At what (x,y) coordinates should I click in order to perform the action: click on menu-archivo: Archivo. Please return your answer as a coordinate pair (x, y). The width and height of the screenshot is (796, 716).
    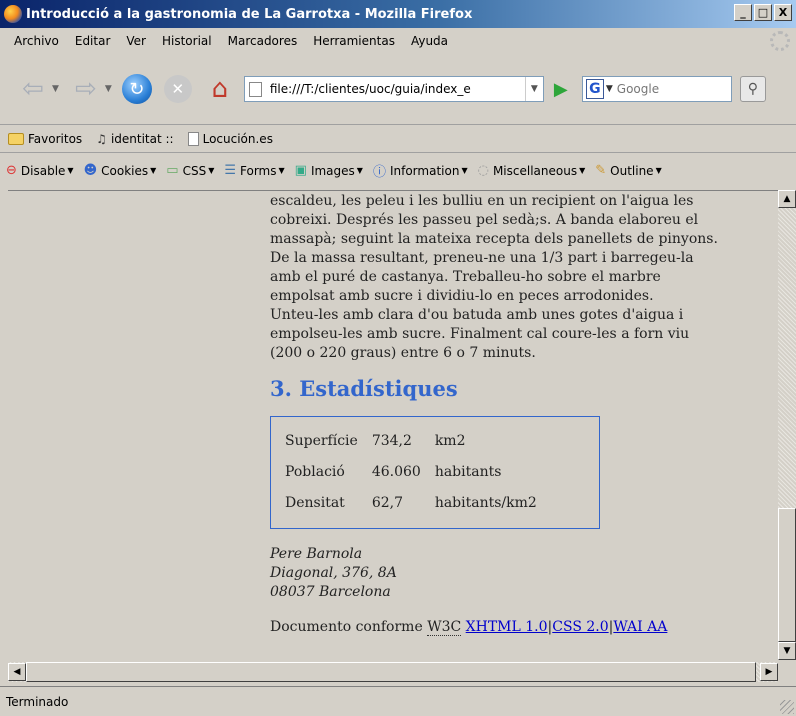
    Looking at the image, I should click on (36, 41).